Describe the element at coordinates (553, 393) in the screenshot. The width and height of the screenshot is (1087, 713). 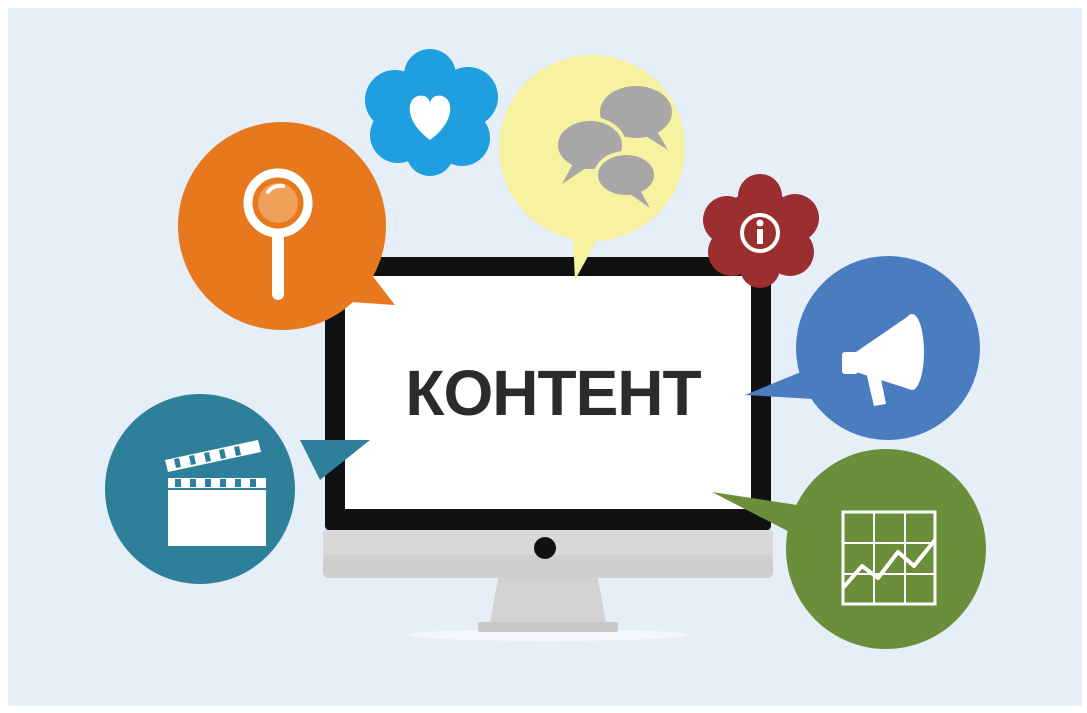
I see `monitor-title: КОНТЕНТ` at that location.